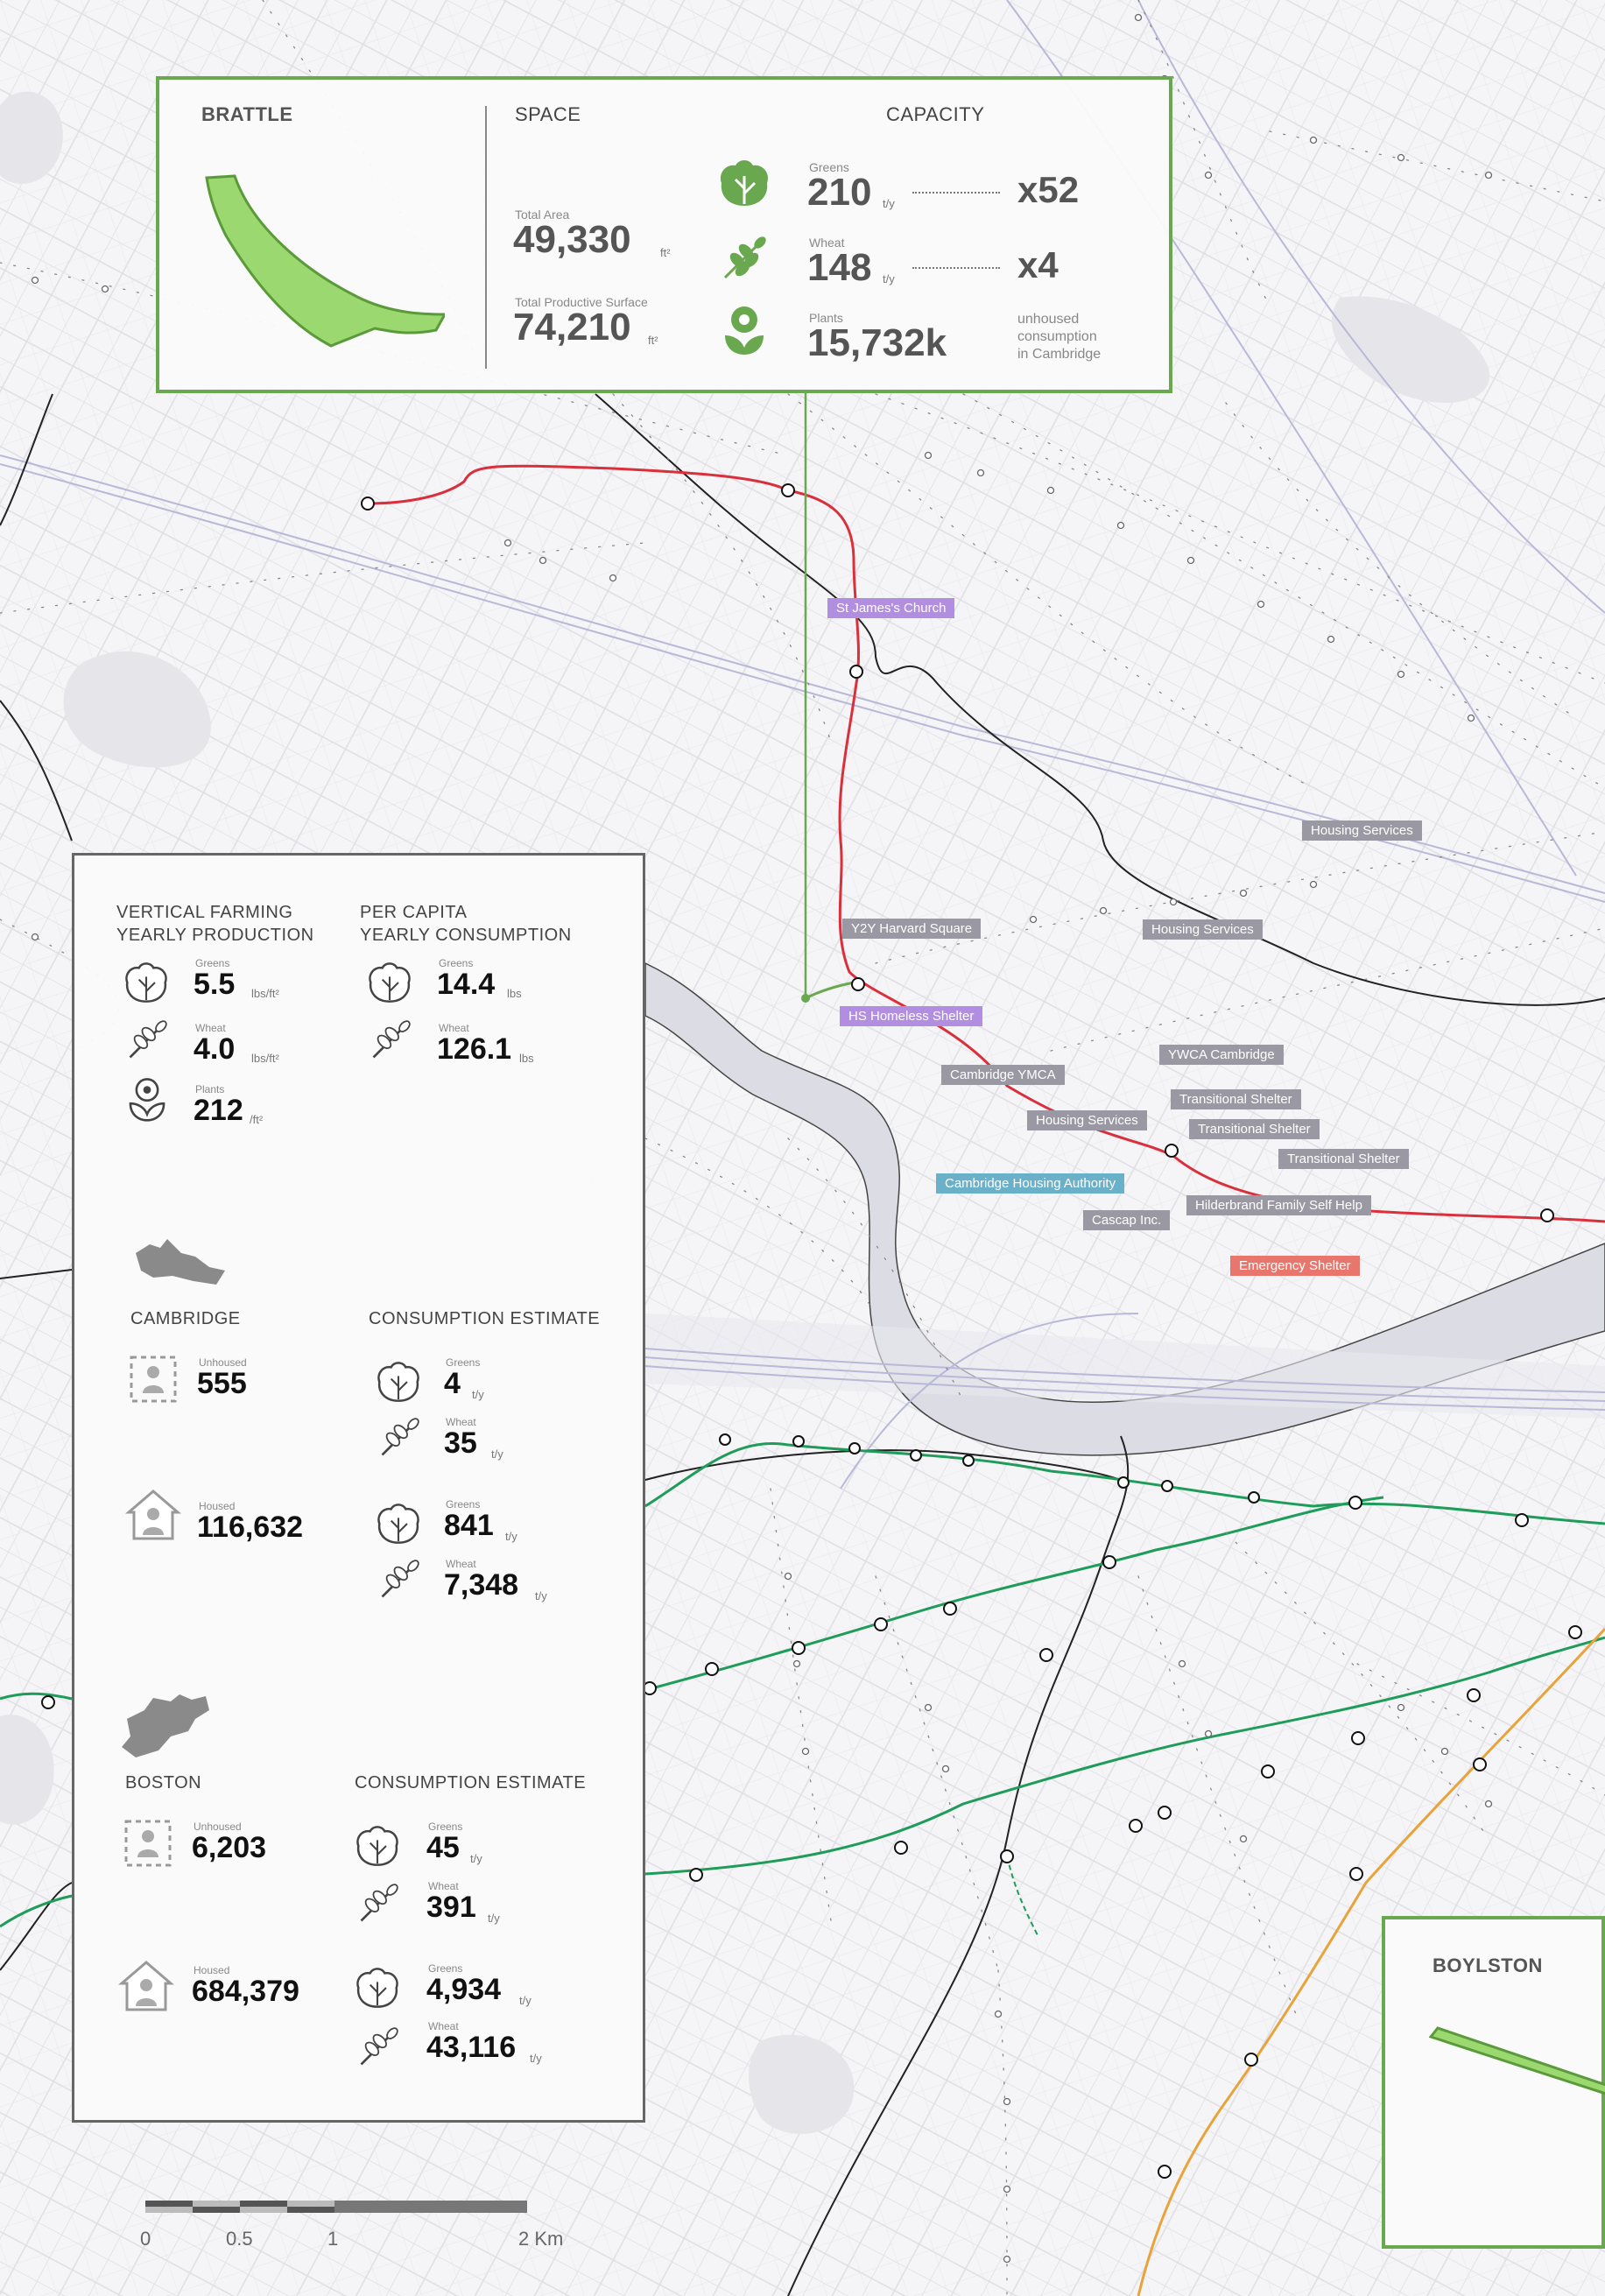 This screenshot has width=1605, height=2296. Describe the element at coordinates (494, 1918) in the screenshot. I see `boston-u-wheat-unit: t/y` at that location.